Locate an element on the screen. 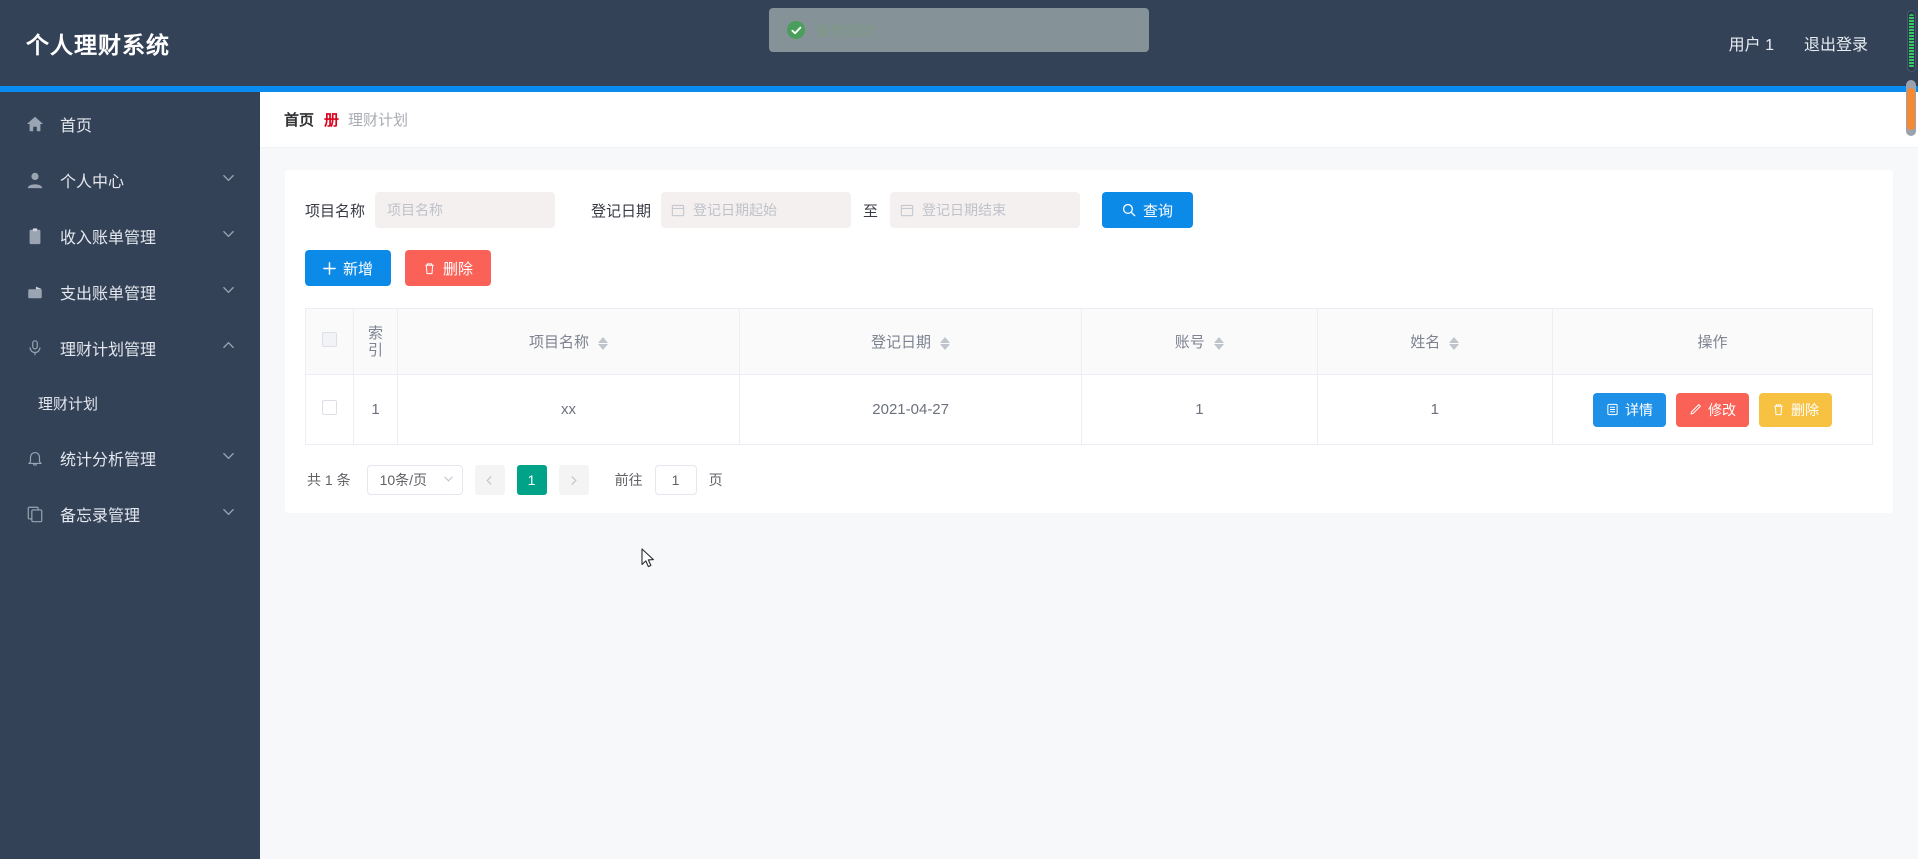 The width and height of the screenshot is (1918, 859). page-size-select: 10条/页 is located at coordinates (414, 480).